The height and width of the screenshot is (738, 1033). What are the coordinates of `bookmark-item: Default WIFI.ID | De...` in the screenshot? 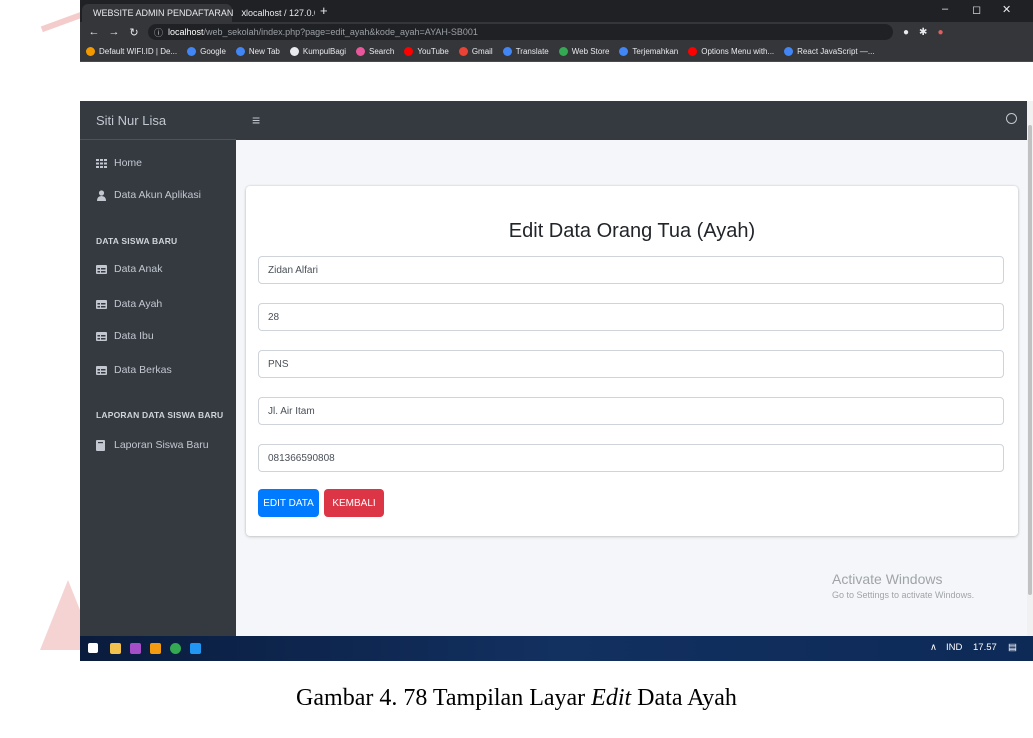 It's located at (131, 51).